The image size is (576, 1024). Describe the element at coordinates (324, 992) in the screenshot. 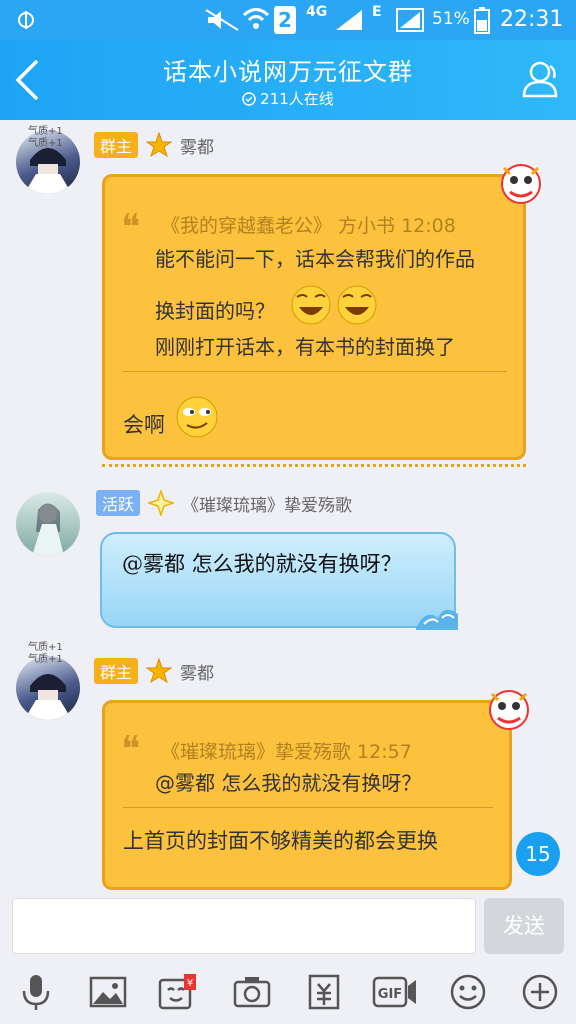

I see `transfer-icon` at that location.